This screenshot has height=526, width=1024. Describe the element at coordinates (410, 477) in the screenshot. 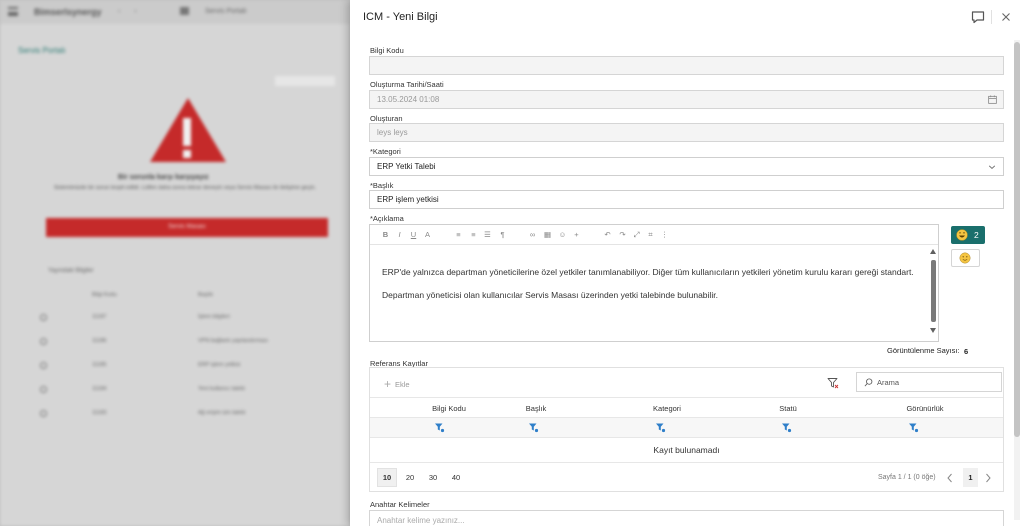

I see `page-size-20: 20` at that location.